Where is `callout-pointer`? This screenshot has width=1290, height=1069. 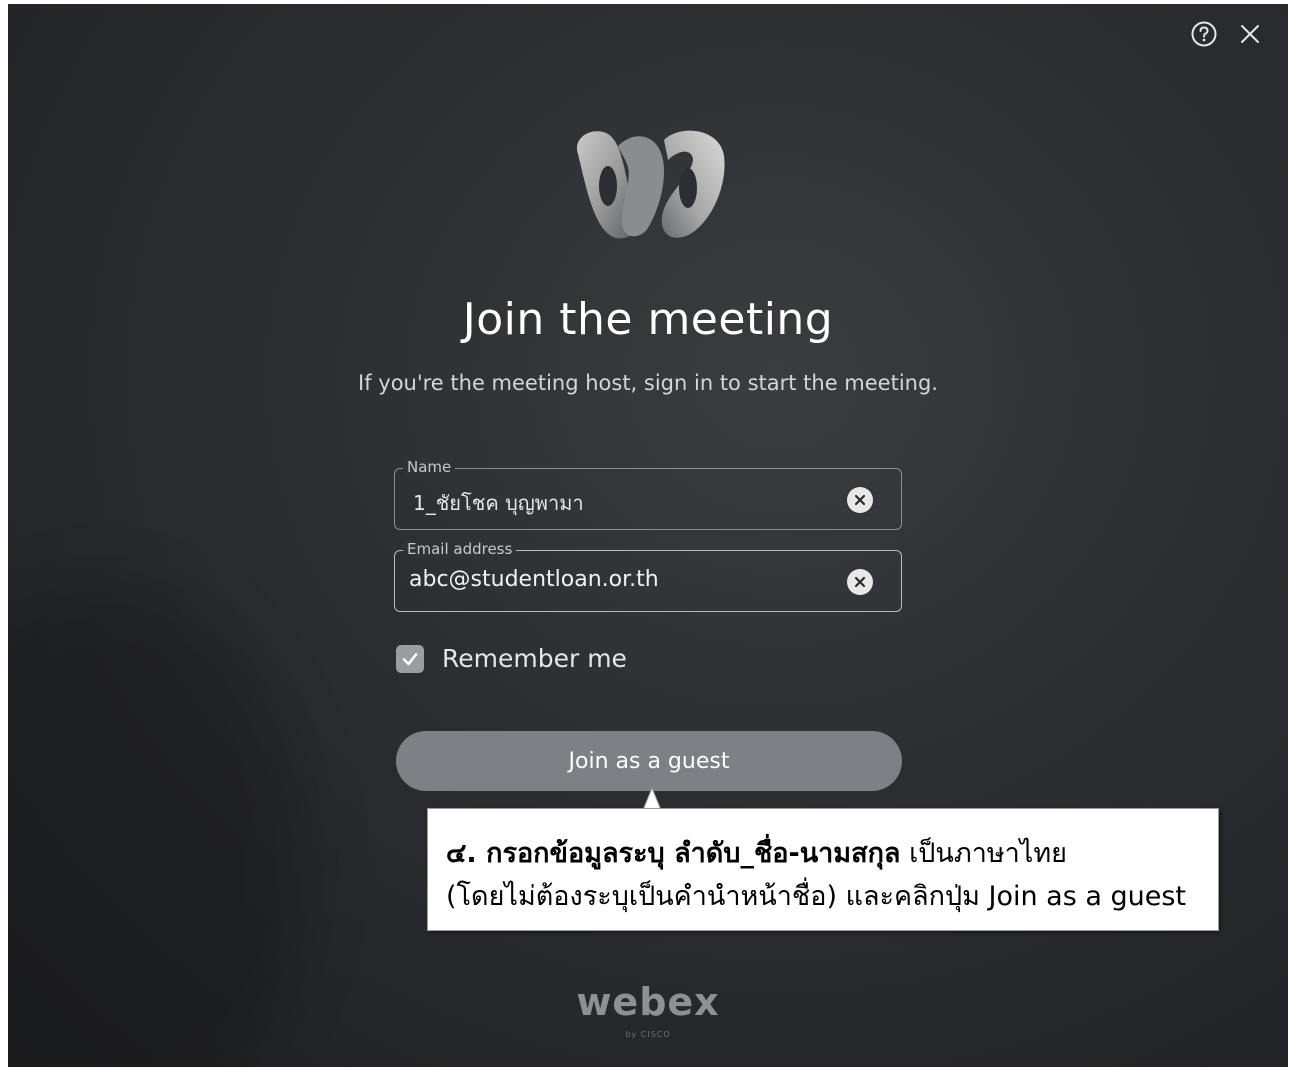
callout-pointer is located at coordinates (652, 799).